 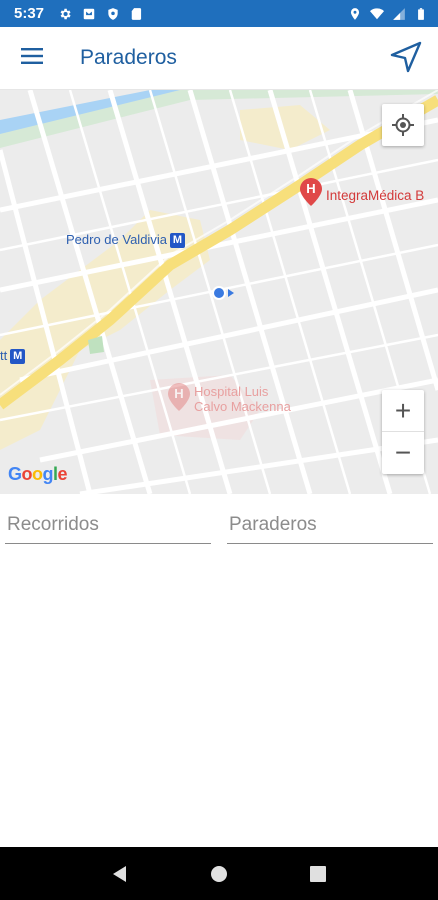 What do you see at coordinates (65, 14) in the screenshot?
I see `settings-icon` at bounding box center [65, 14].